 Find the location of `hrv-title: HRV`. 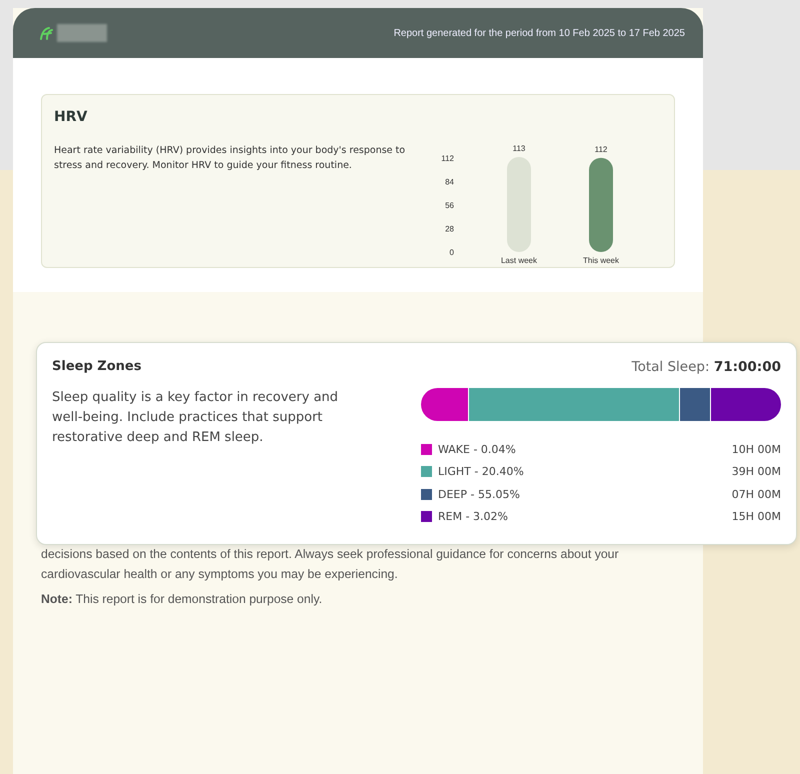

hrv-title: HRV is located at coordinates (71, 117).